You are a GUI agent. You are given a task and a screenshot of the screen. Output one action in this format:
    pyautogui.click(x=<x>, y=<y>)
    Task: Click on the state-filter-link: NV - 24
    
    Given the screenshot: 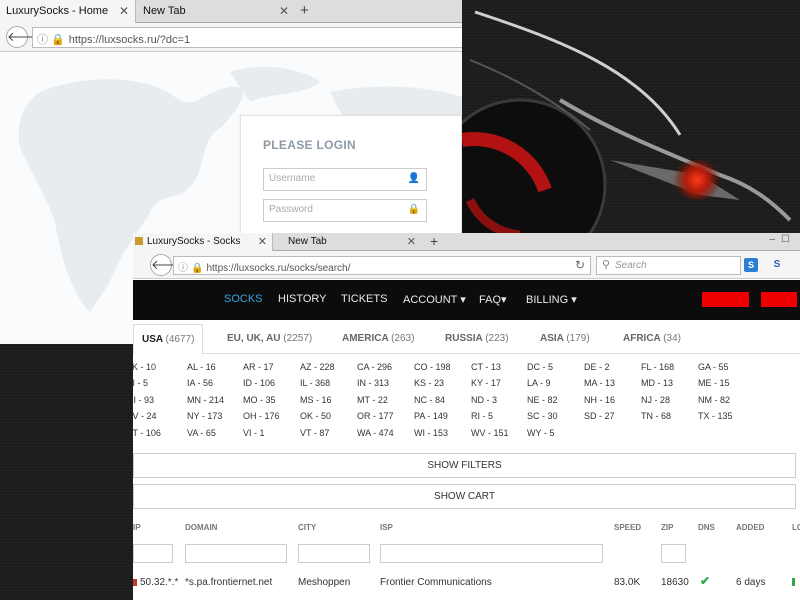 What is the action you would take?
    pyautogui.click(x=145, y=416)
    